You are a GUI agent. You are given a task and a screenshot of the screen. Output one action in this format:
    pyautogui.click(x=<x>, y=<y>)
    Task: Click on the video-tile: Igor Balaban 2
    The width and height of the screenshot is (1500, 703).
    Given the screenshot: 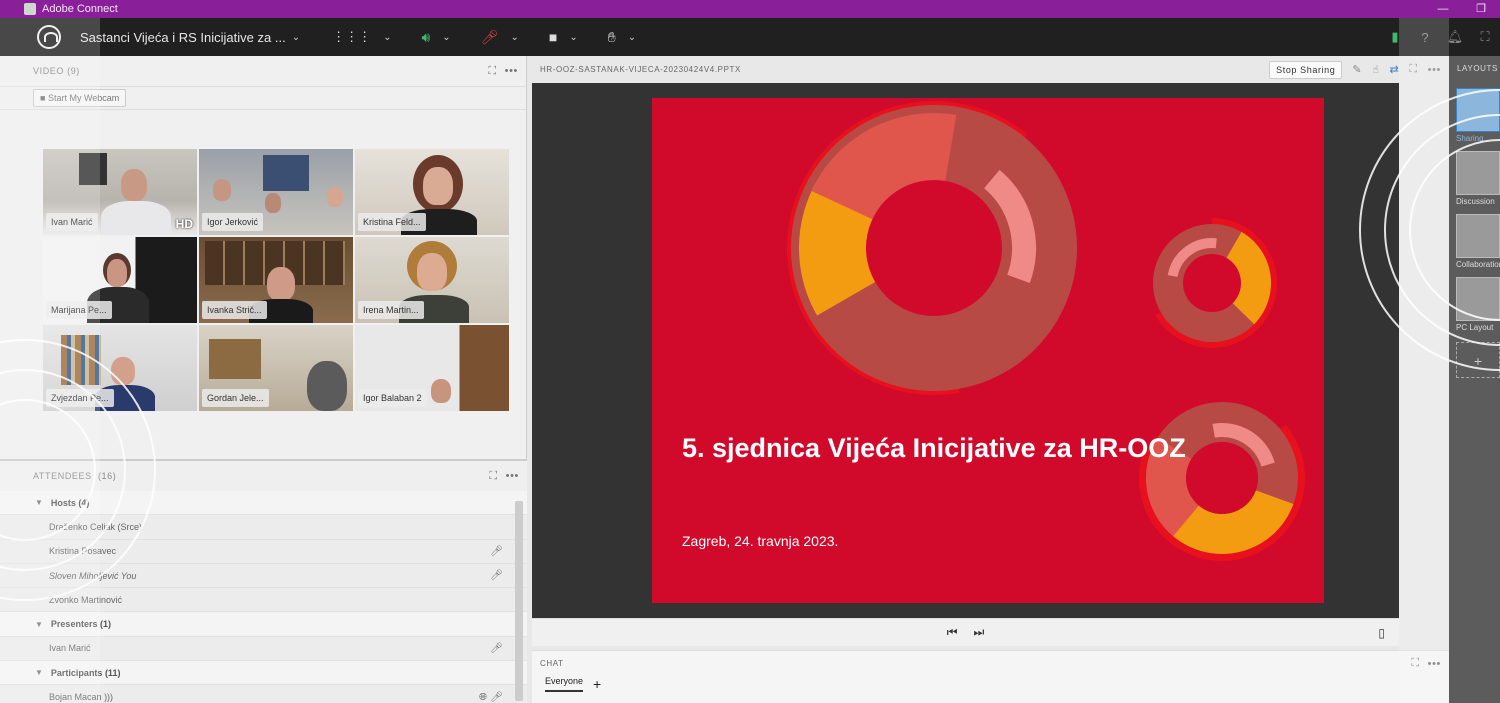 What is the action you would take?
    pyautogui.click(x=432, y=368)
    